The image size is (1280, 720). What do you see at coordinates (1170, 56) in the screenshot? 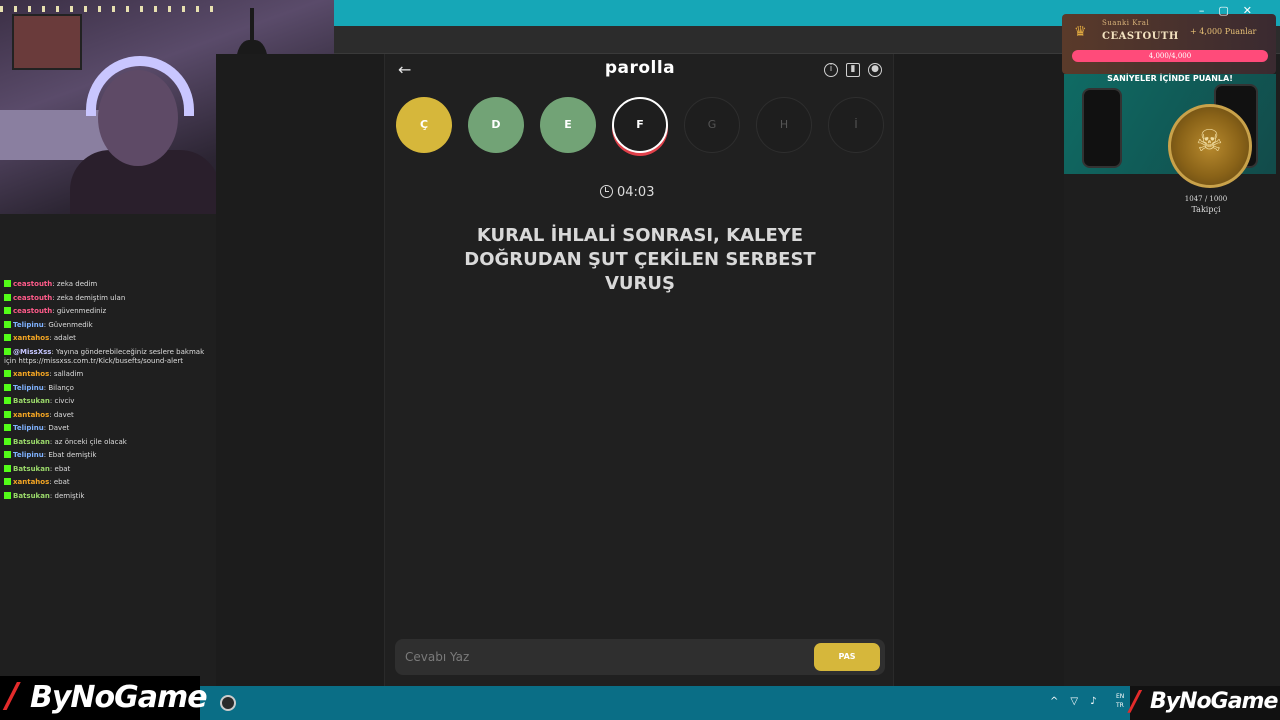
I see `king-progress: 4,000/4,000` at bounding box center [1170, 56].